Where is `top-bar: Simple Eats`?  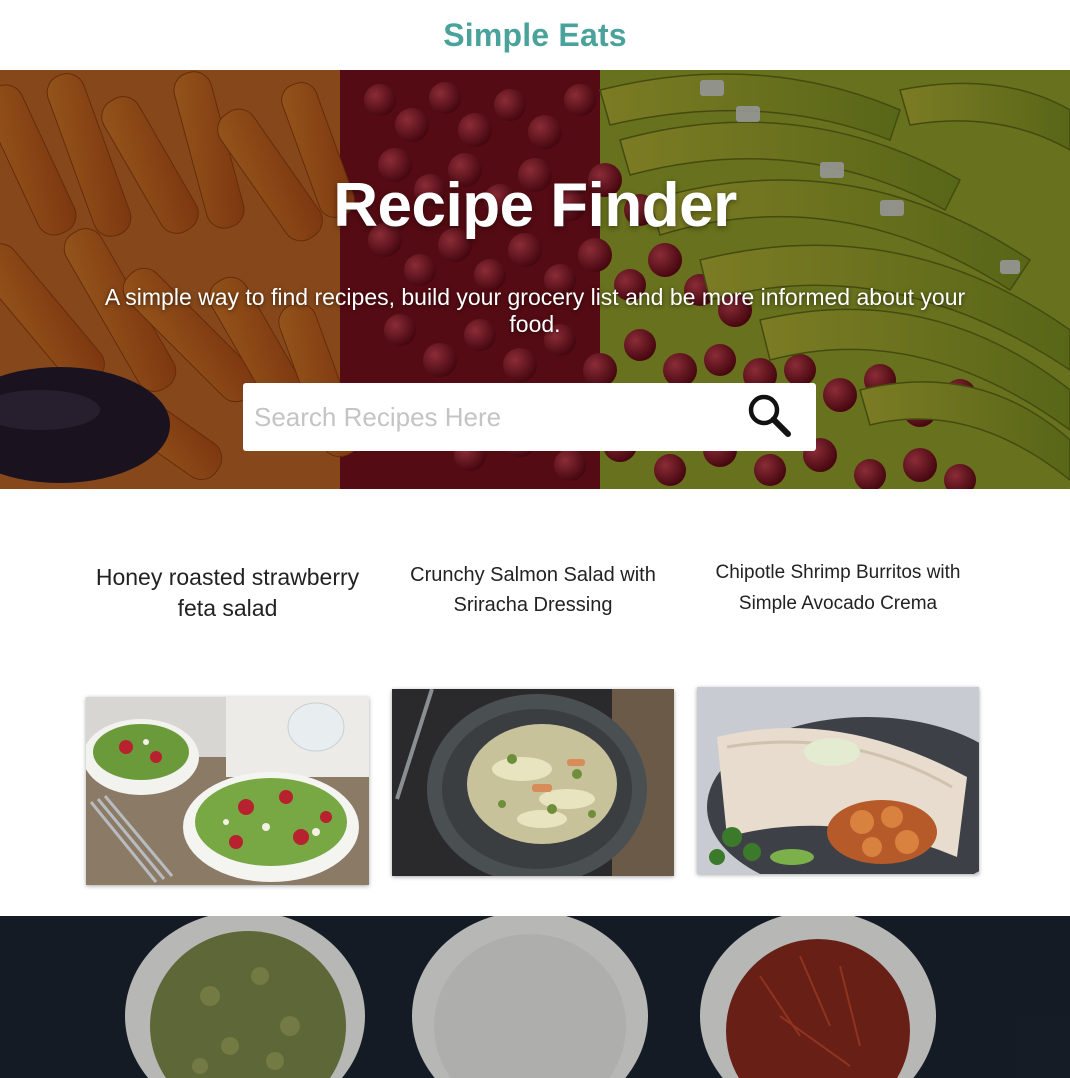
top-bar: Simple Eats is located at coordinates (535, 35).